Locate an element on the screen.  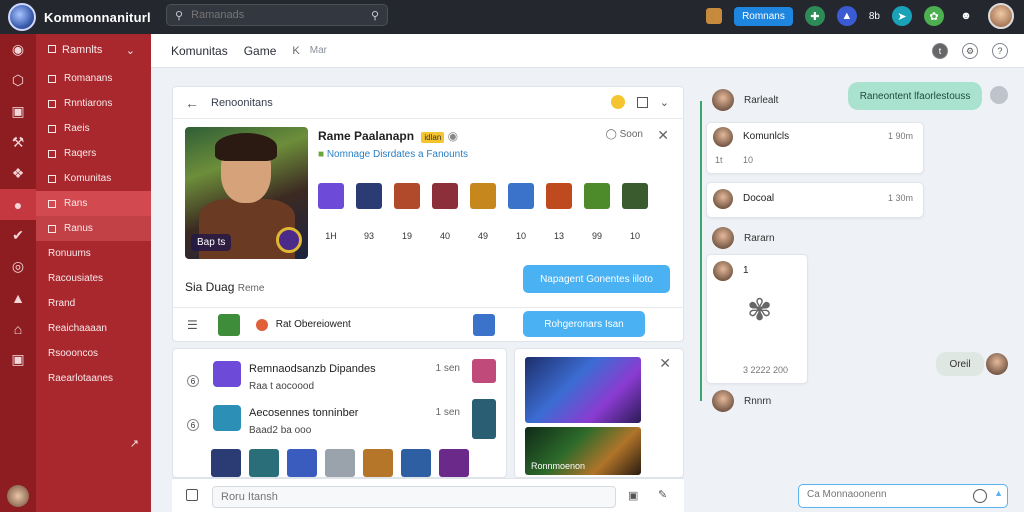
item-slot: 40 is located at coordinates (445, 212).